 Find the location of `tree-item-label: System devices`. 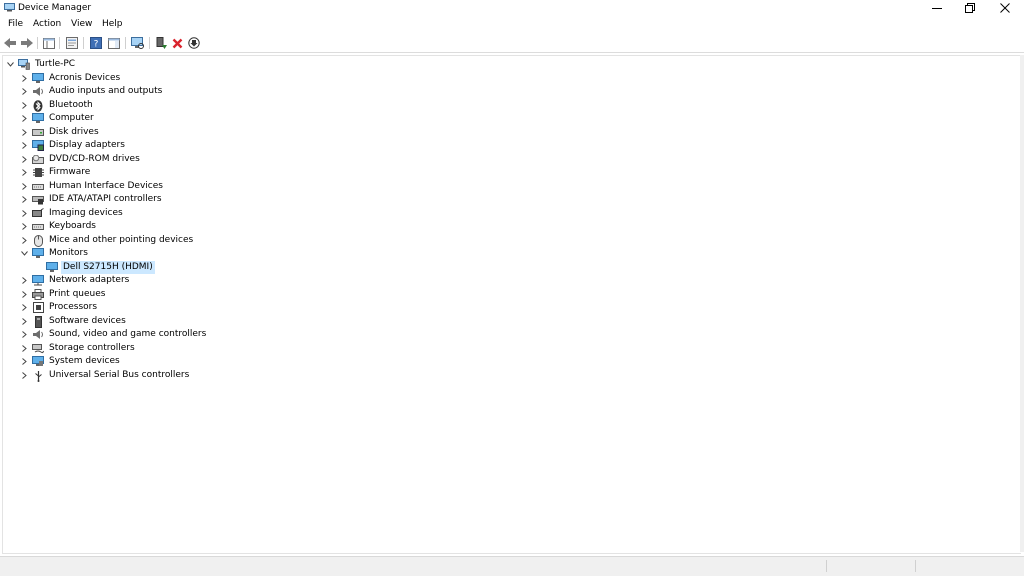

tree-item-label: System devices is located at coordinates (84, 361).